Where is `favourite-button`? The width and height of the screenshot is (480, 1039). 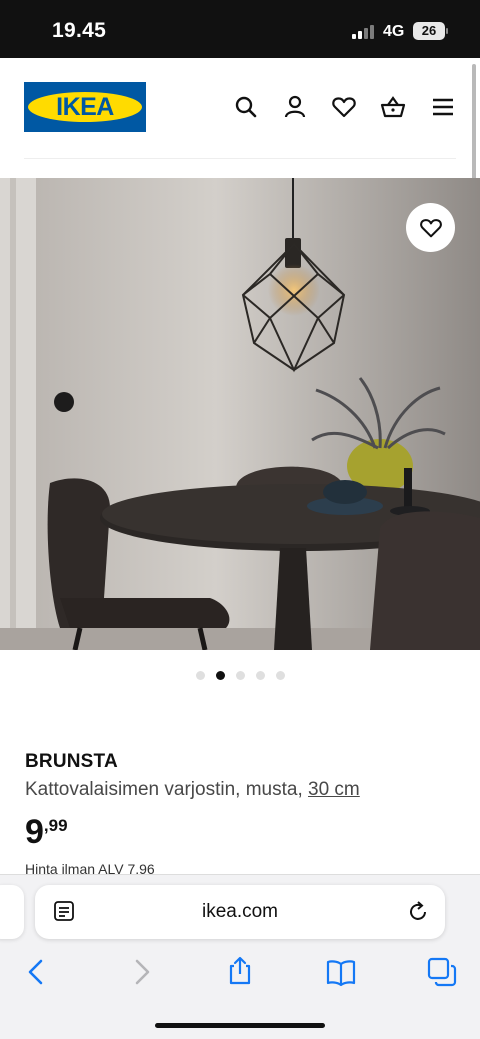
favourite-button is located at coordinates (430, 227).